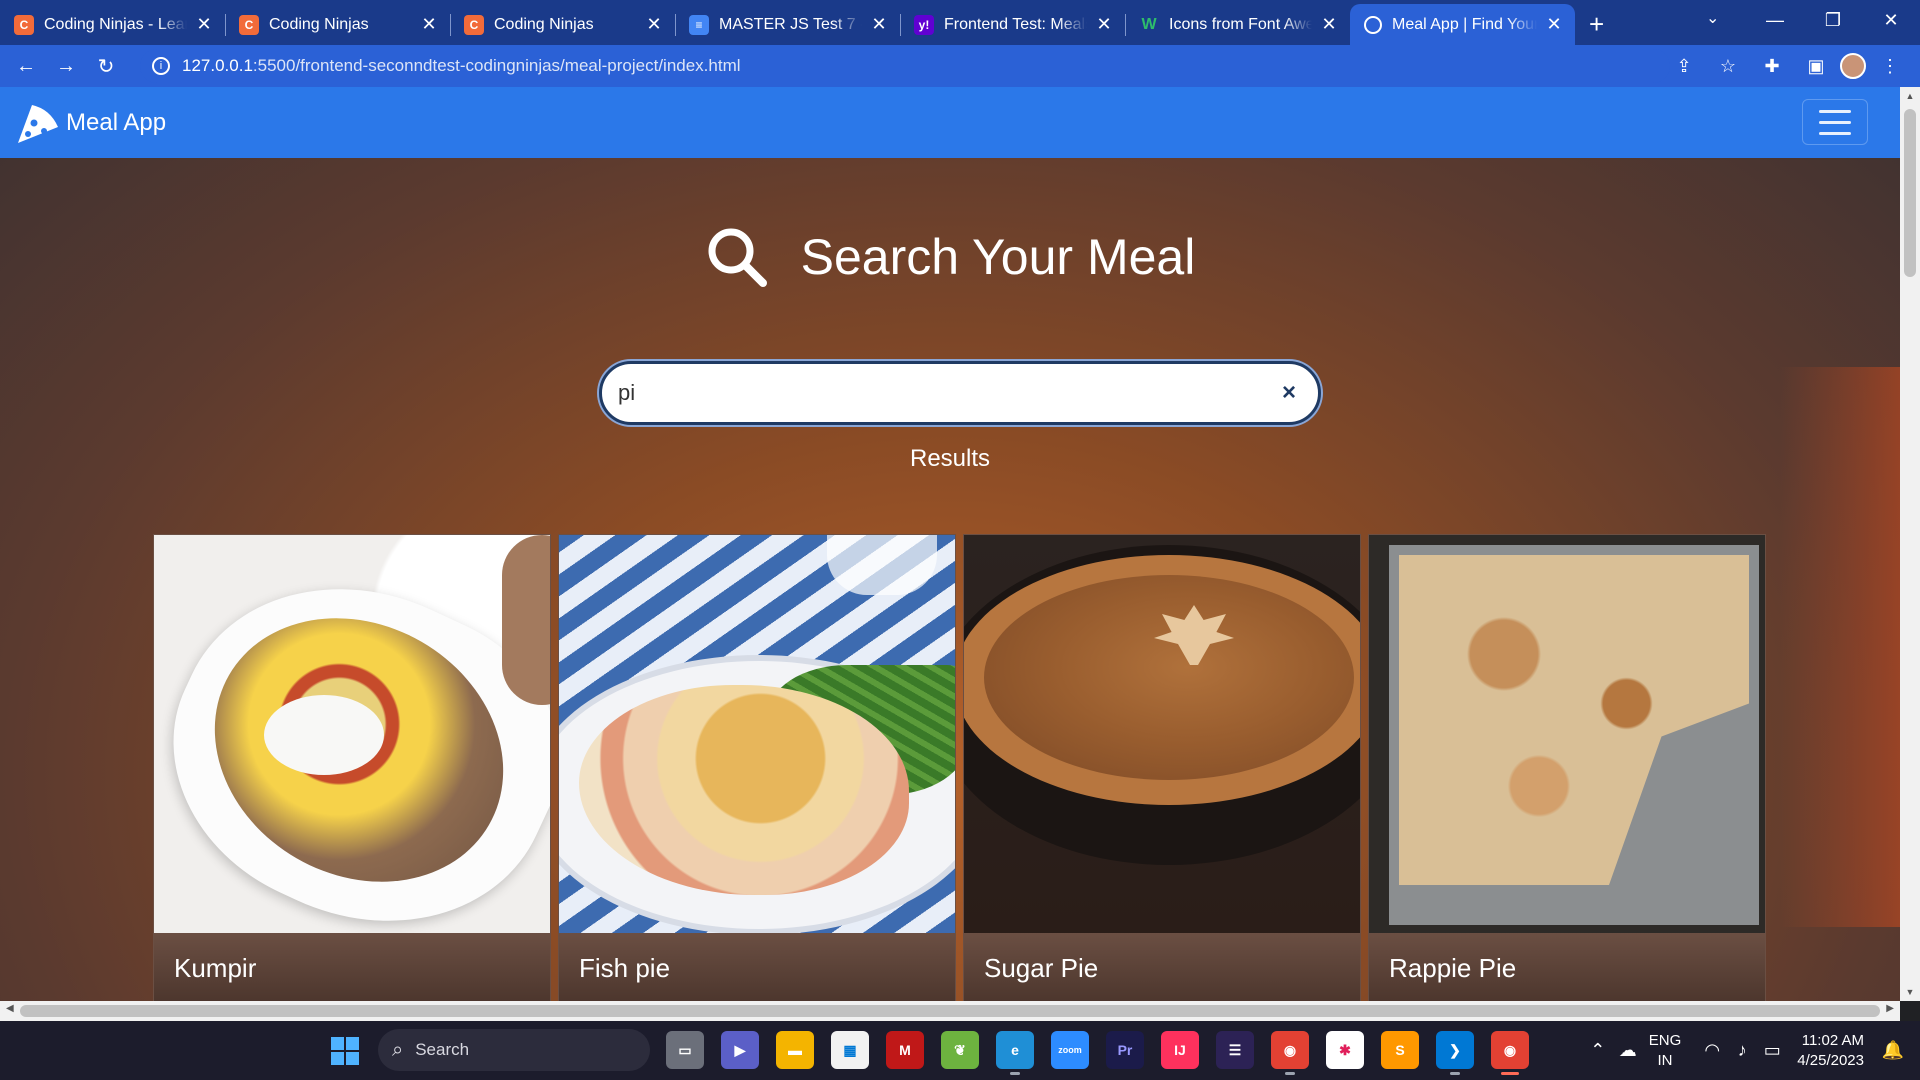 Image resolution: width=1920 pixels, height=1080 pixels. Describe the element at coordinates (1830, 1051) in the screenshot. I see `clock: 11:02 AM 4/25/2023` at that location.